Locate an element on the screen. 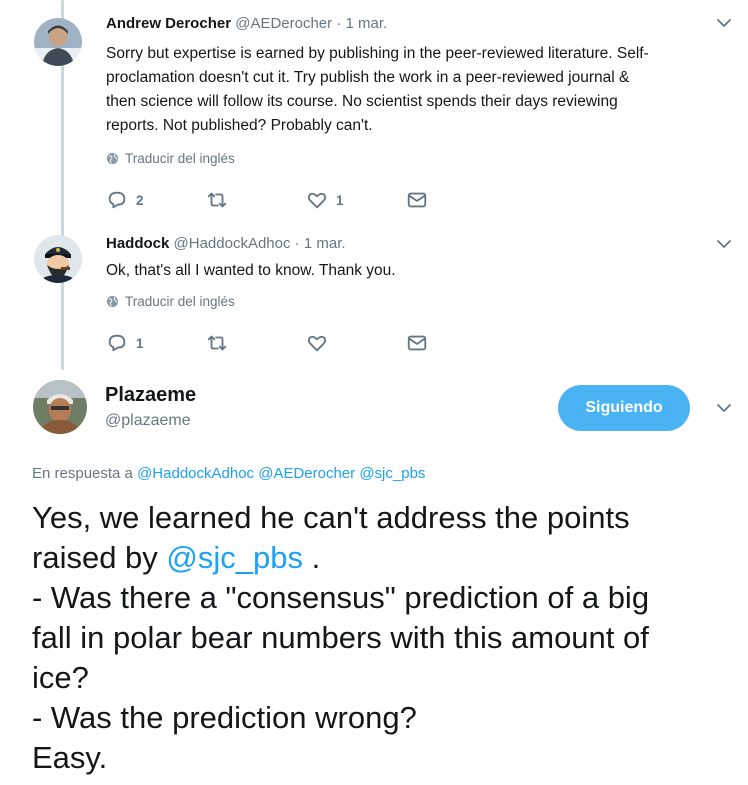 Image resolution: width=748 pixels, height=785 pixels. tweet-text-line: reports. Not published? Probably can't. is located at coordinates (239, 125).